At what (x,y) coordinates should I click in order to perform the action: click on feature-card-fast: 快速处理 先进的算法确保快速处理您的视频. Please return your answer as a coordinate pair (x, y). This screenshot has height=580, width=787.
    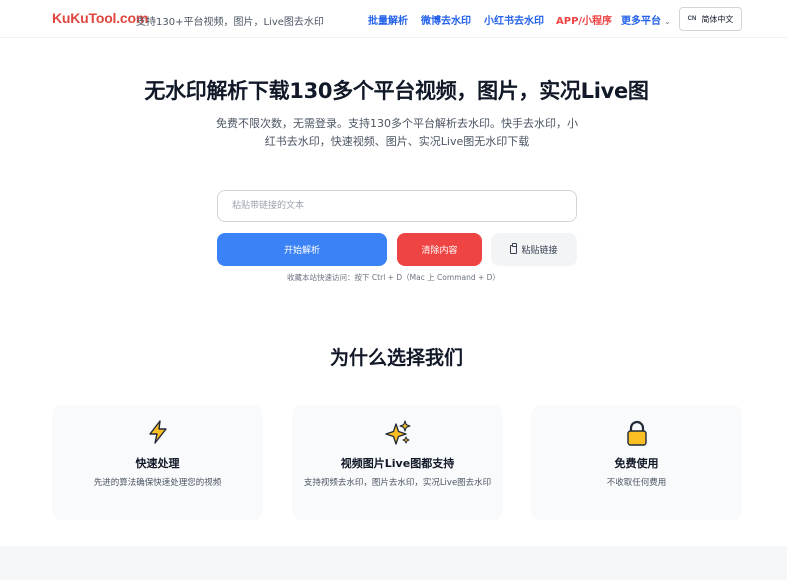
    Looking at the image, I should click on (157, 462).